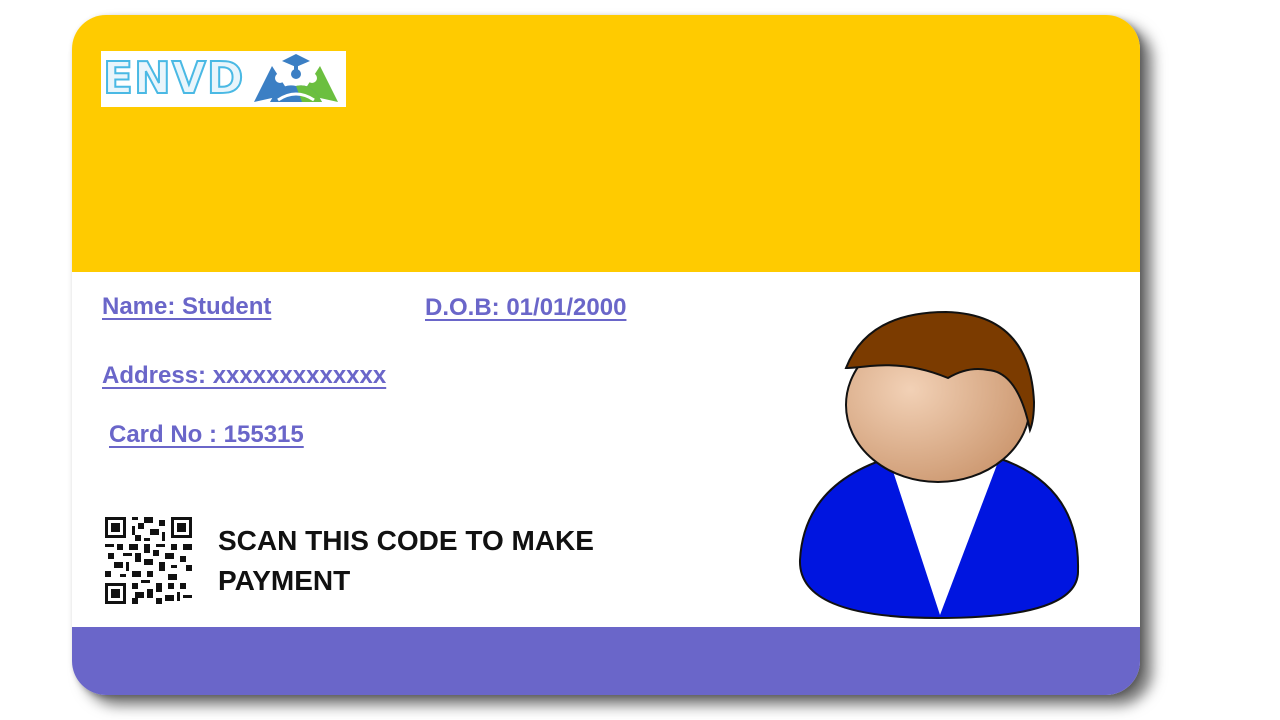  I want to click on graduation-people-icon, so click(296, 78).